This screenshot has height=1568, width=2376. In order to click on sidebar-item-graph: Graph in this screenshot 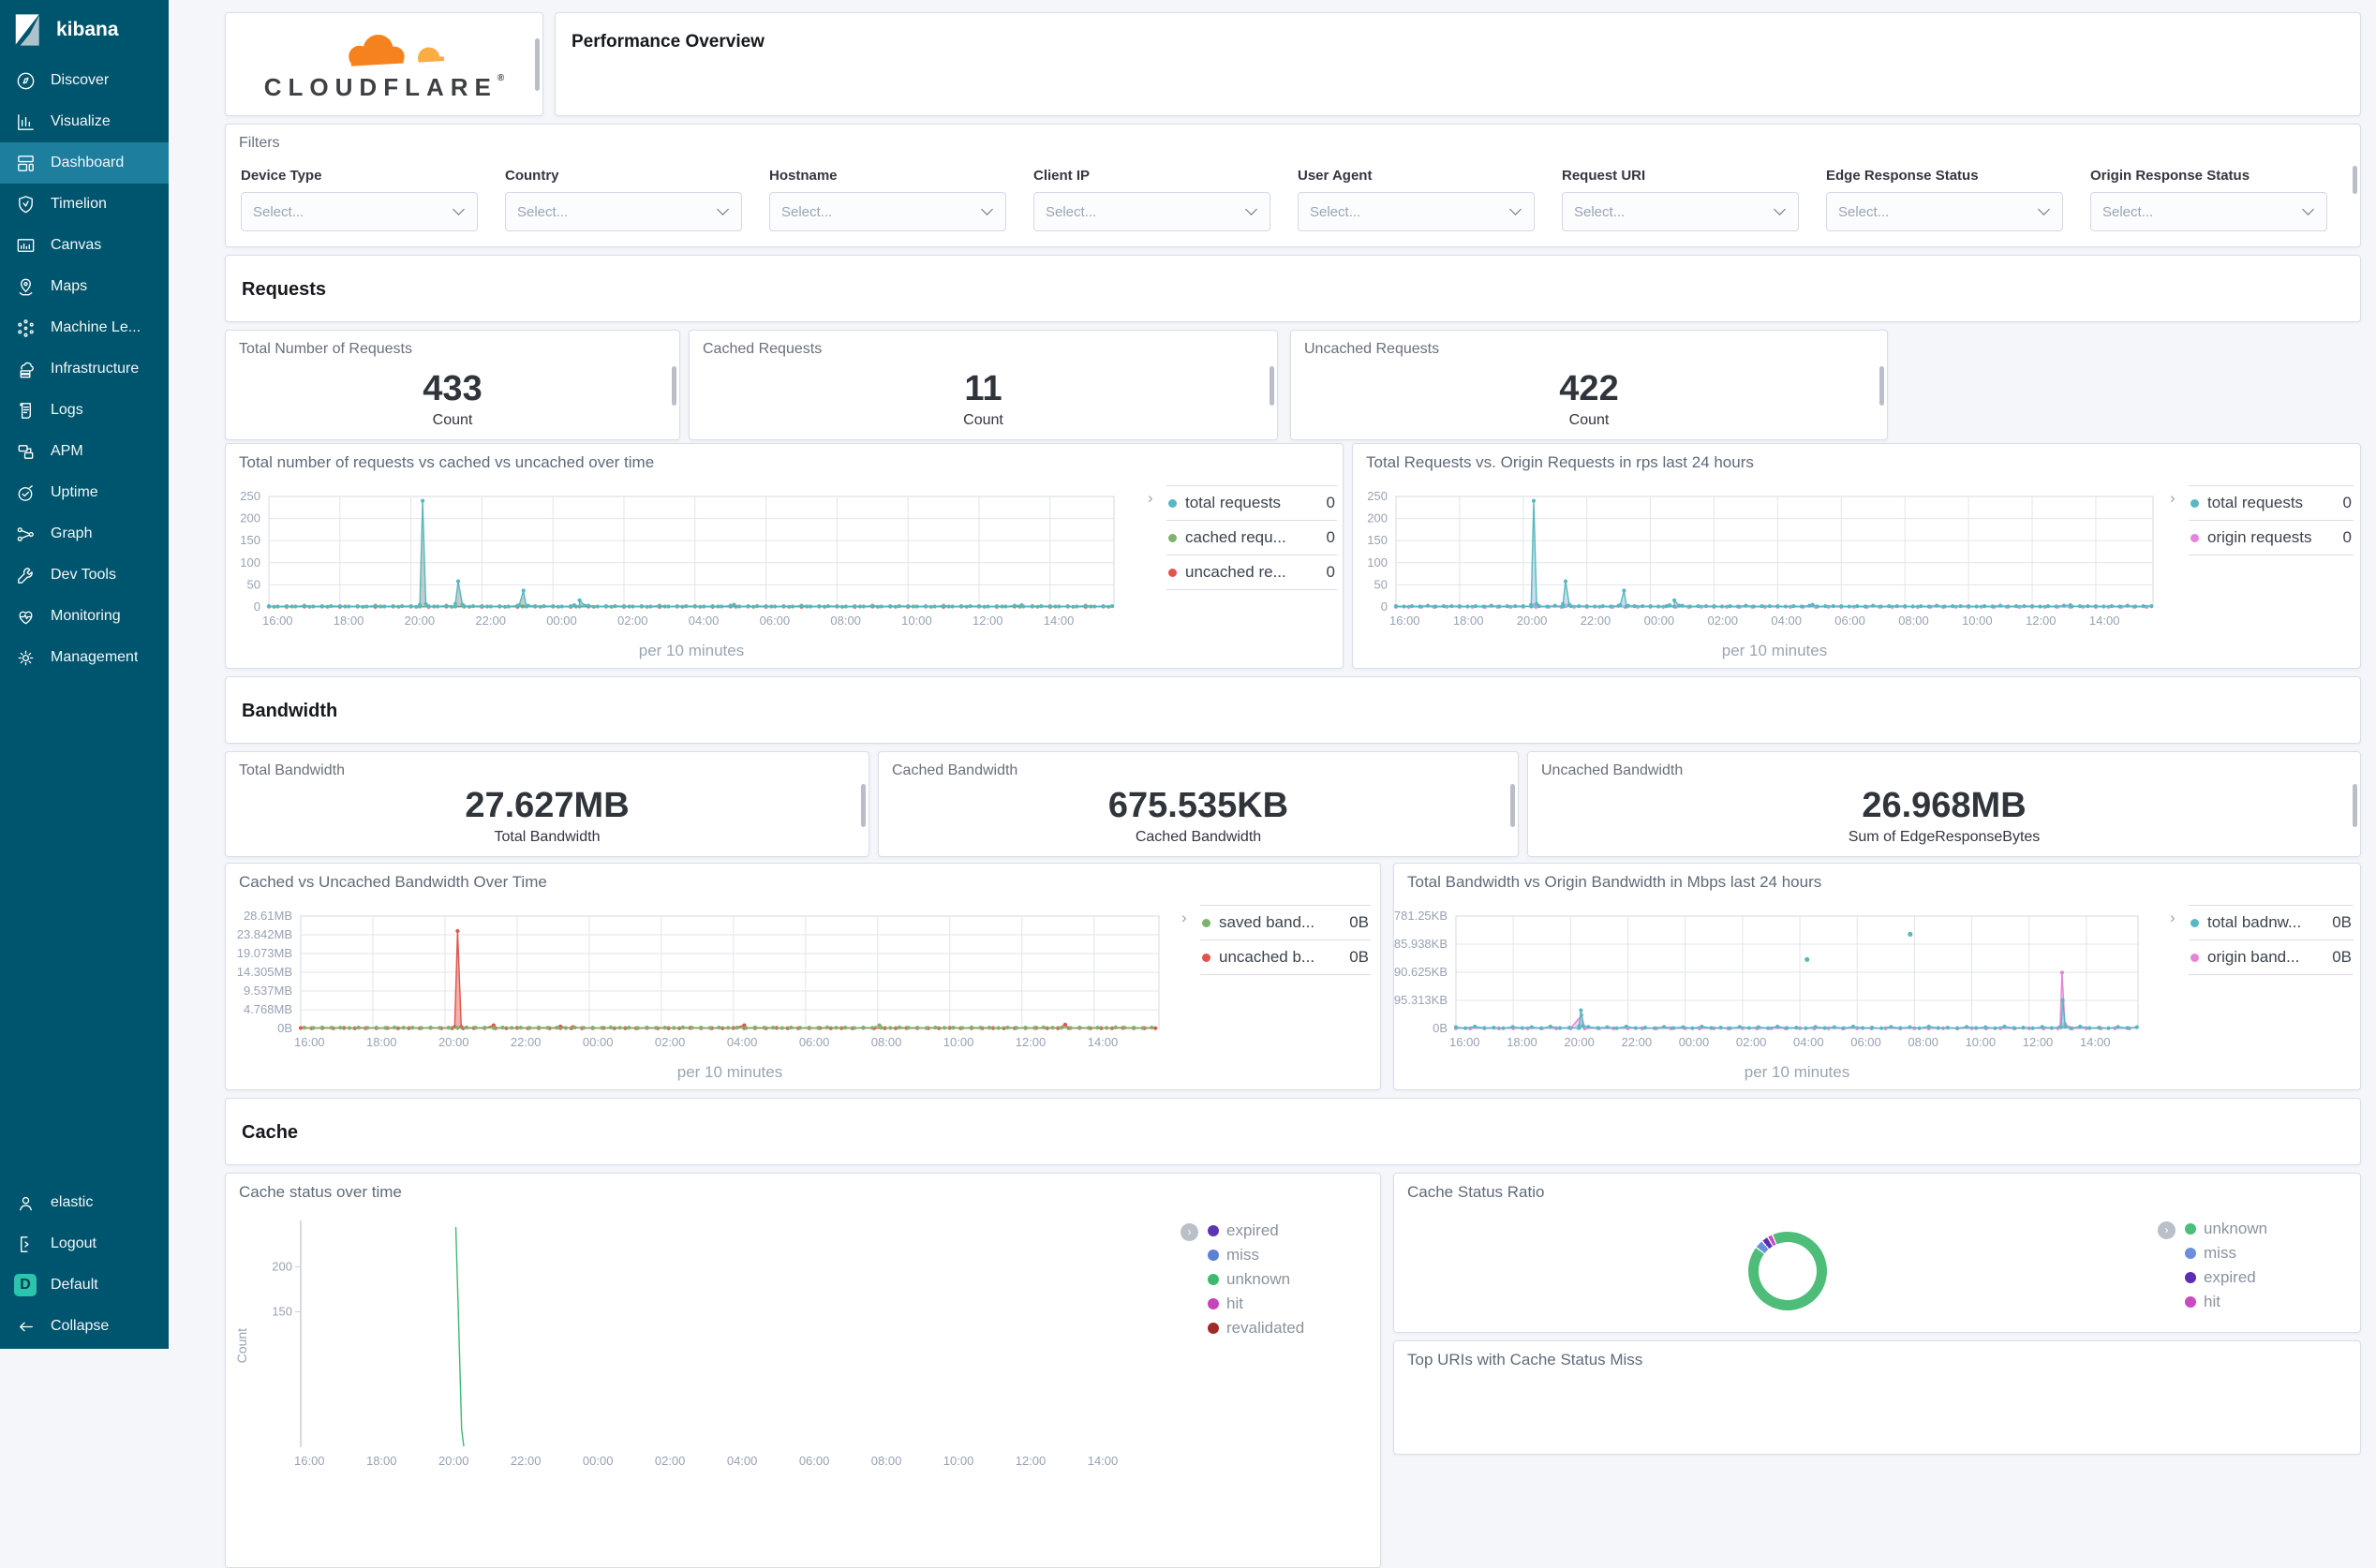, I will do `click(84, 534)`.